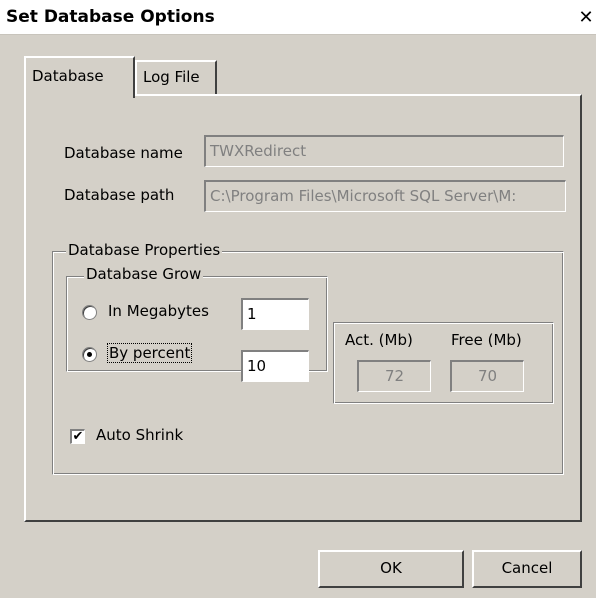 The width and height of the screenshot is (596, 598). I want to click on window-title: Set Database Options, so click(110, 17).